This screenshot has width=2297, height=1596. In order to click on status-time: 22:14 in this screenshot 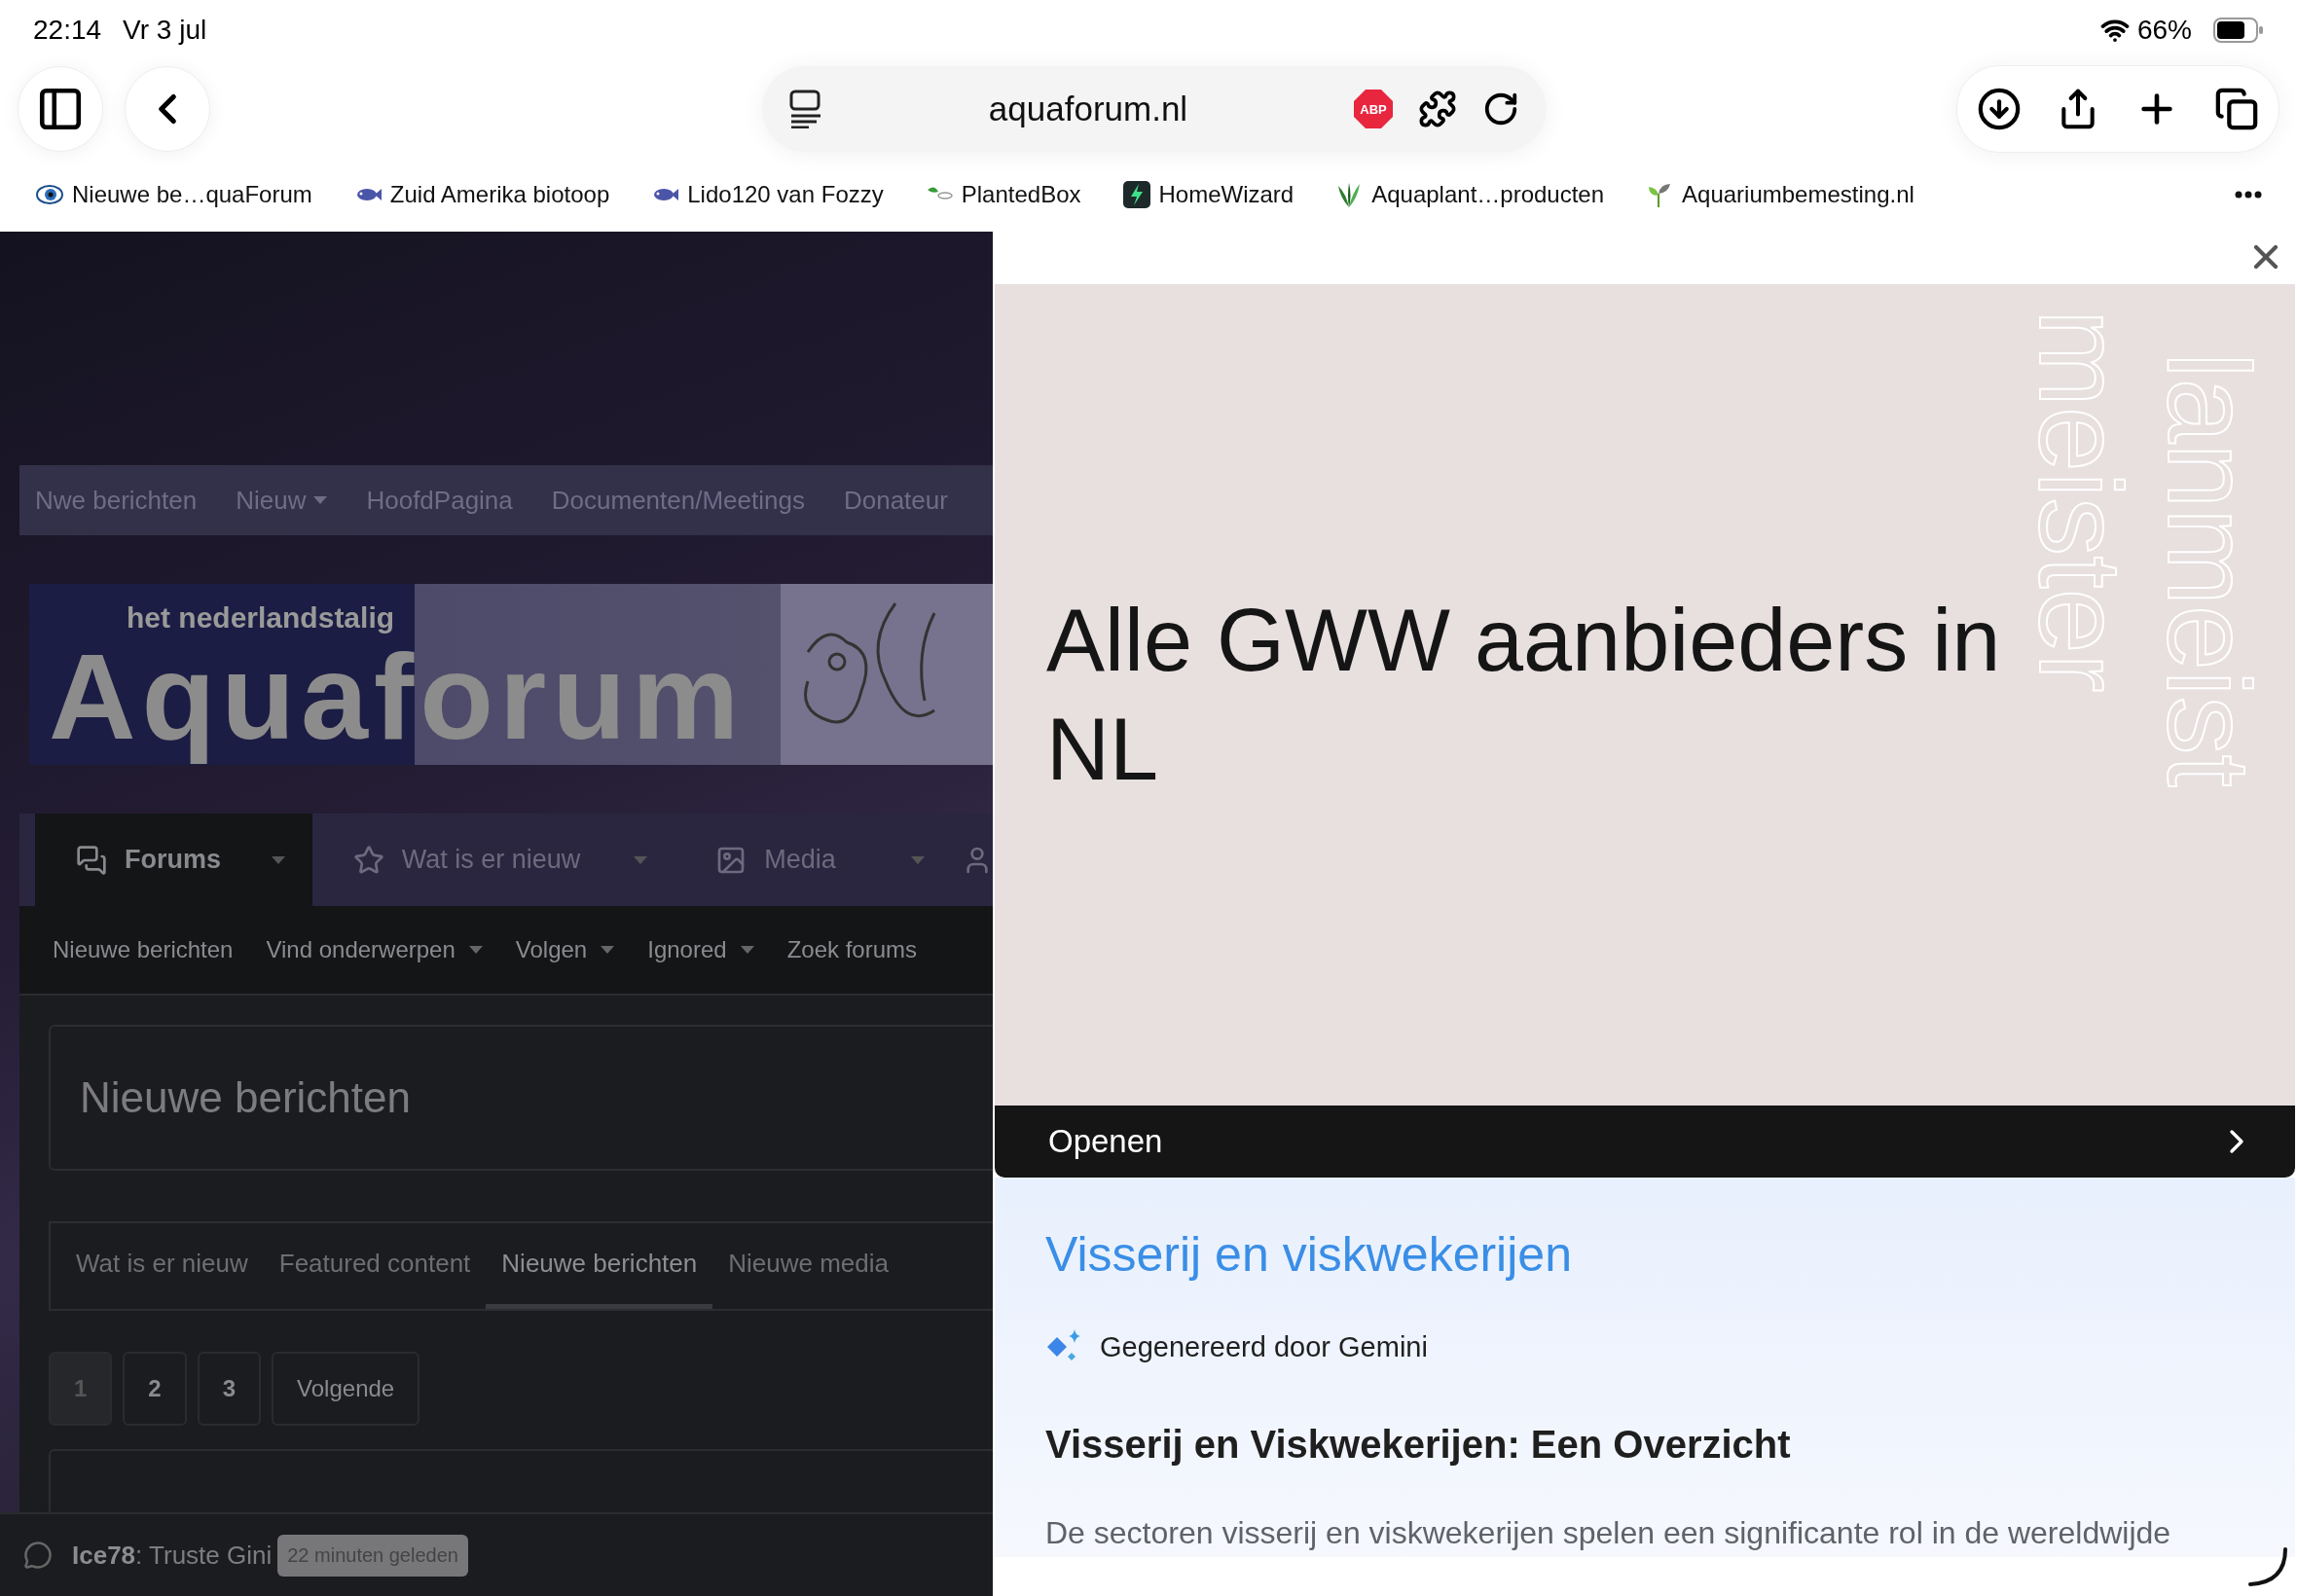, I will do `click(67, 31)`.